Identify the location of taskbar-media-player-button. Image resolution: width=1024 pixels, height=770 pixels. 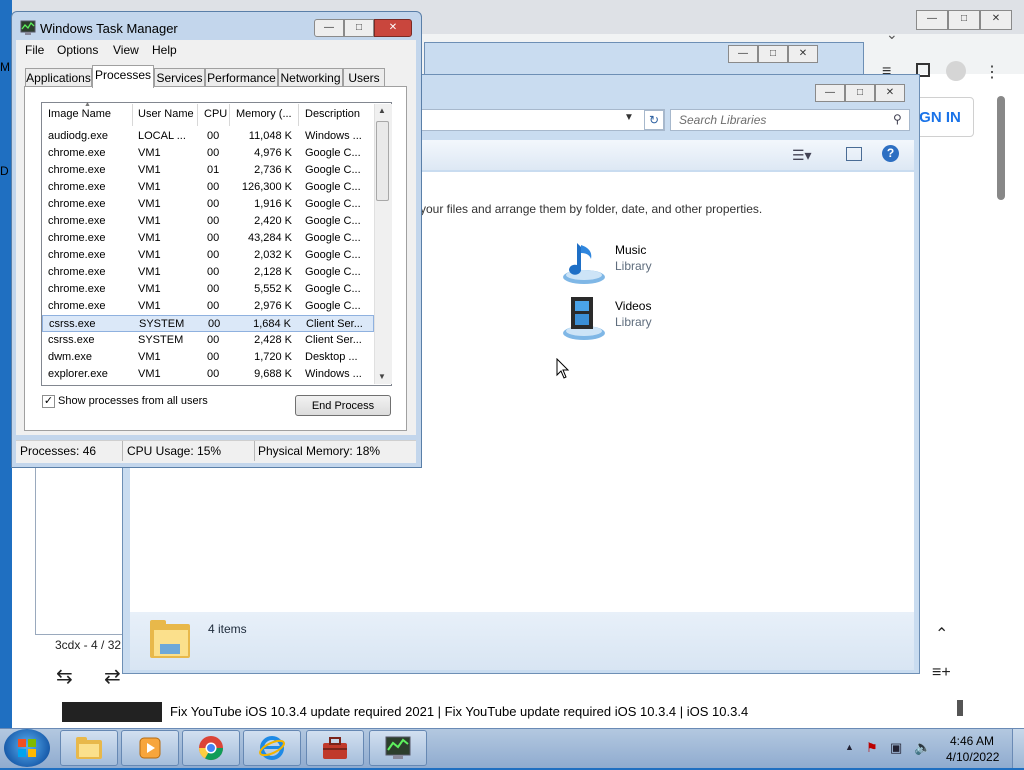
(150, 748).